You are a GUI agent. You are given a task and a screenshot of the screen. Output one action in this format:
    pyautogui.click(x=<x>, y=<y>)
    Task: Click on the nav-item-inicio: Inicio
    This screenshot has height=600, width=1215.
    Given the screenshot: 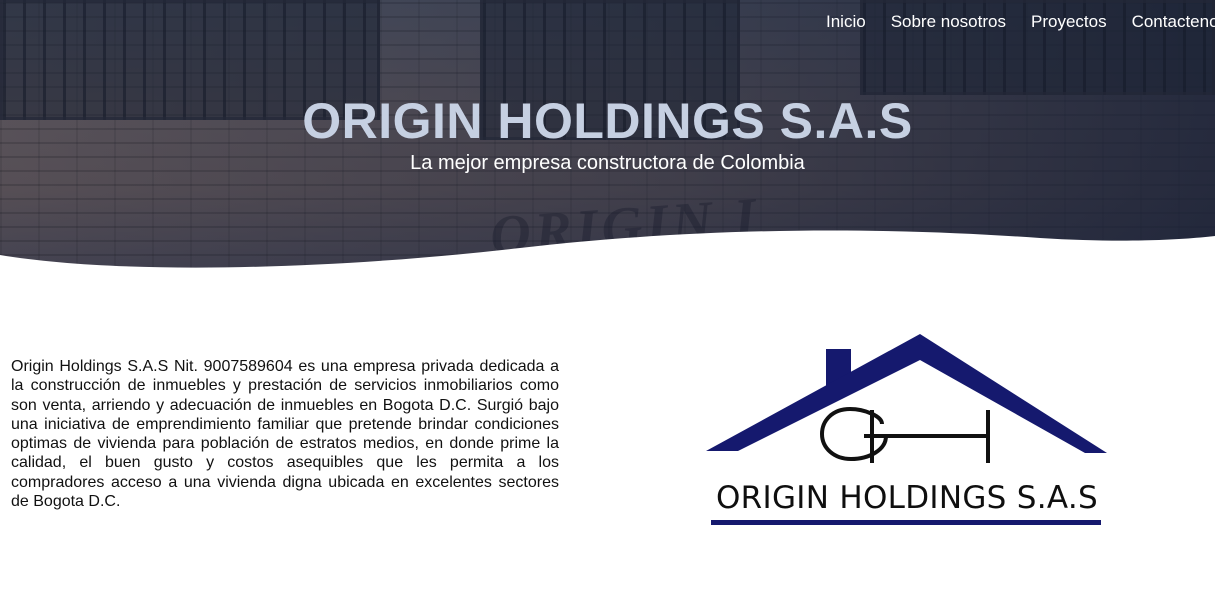 What is the action you would take?
    pyautogui.click(x=846, y=22)
    